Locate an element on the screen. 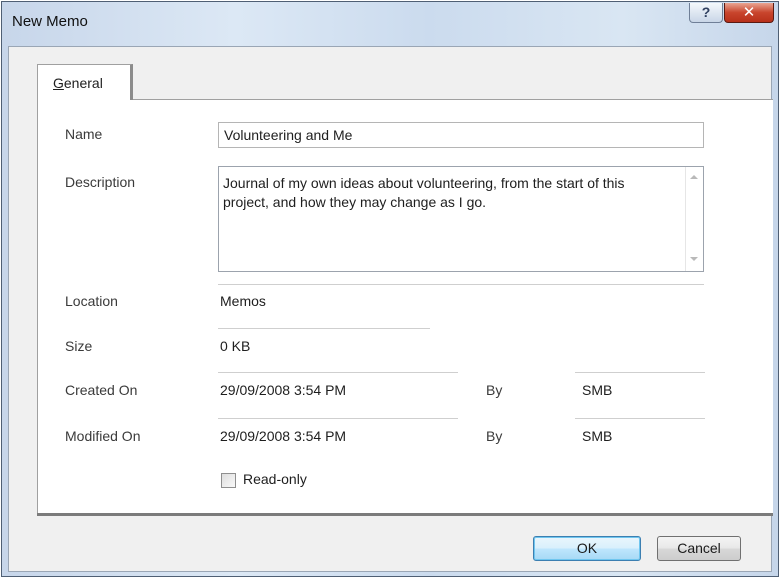 The width and height of the screenshot is (781, 579). created-on-value: 29/09/2008 3:54 PM is located at coordinates (338, 387).